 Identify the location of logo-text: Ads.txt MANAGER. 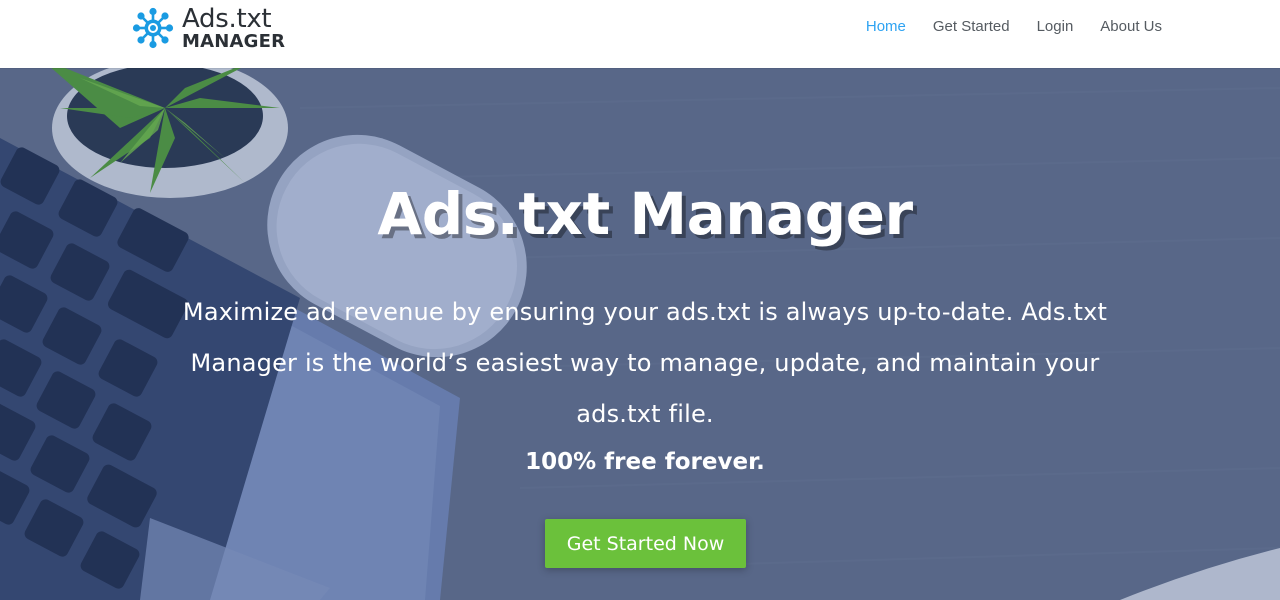
(233, 28).